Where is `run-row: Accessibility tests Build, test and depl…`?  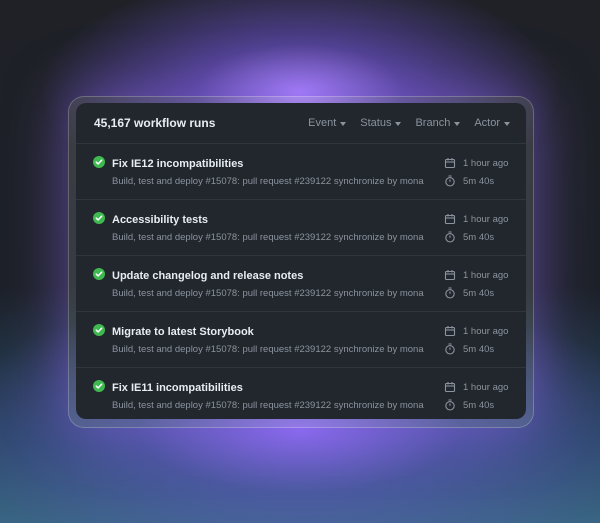 run-row: Accessibility tests Build, test and depl… is located at coordinates (301, 228).